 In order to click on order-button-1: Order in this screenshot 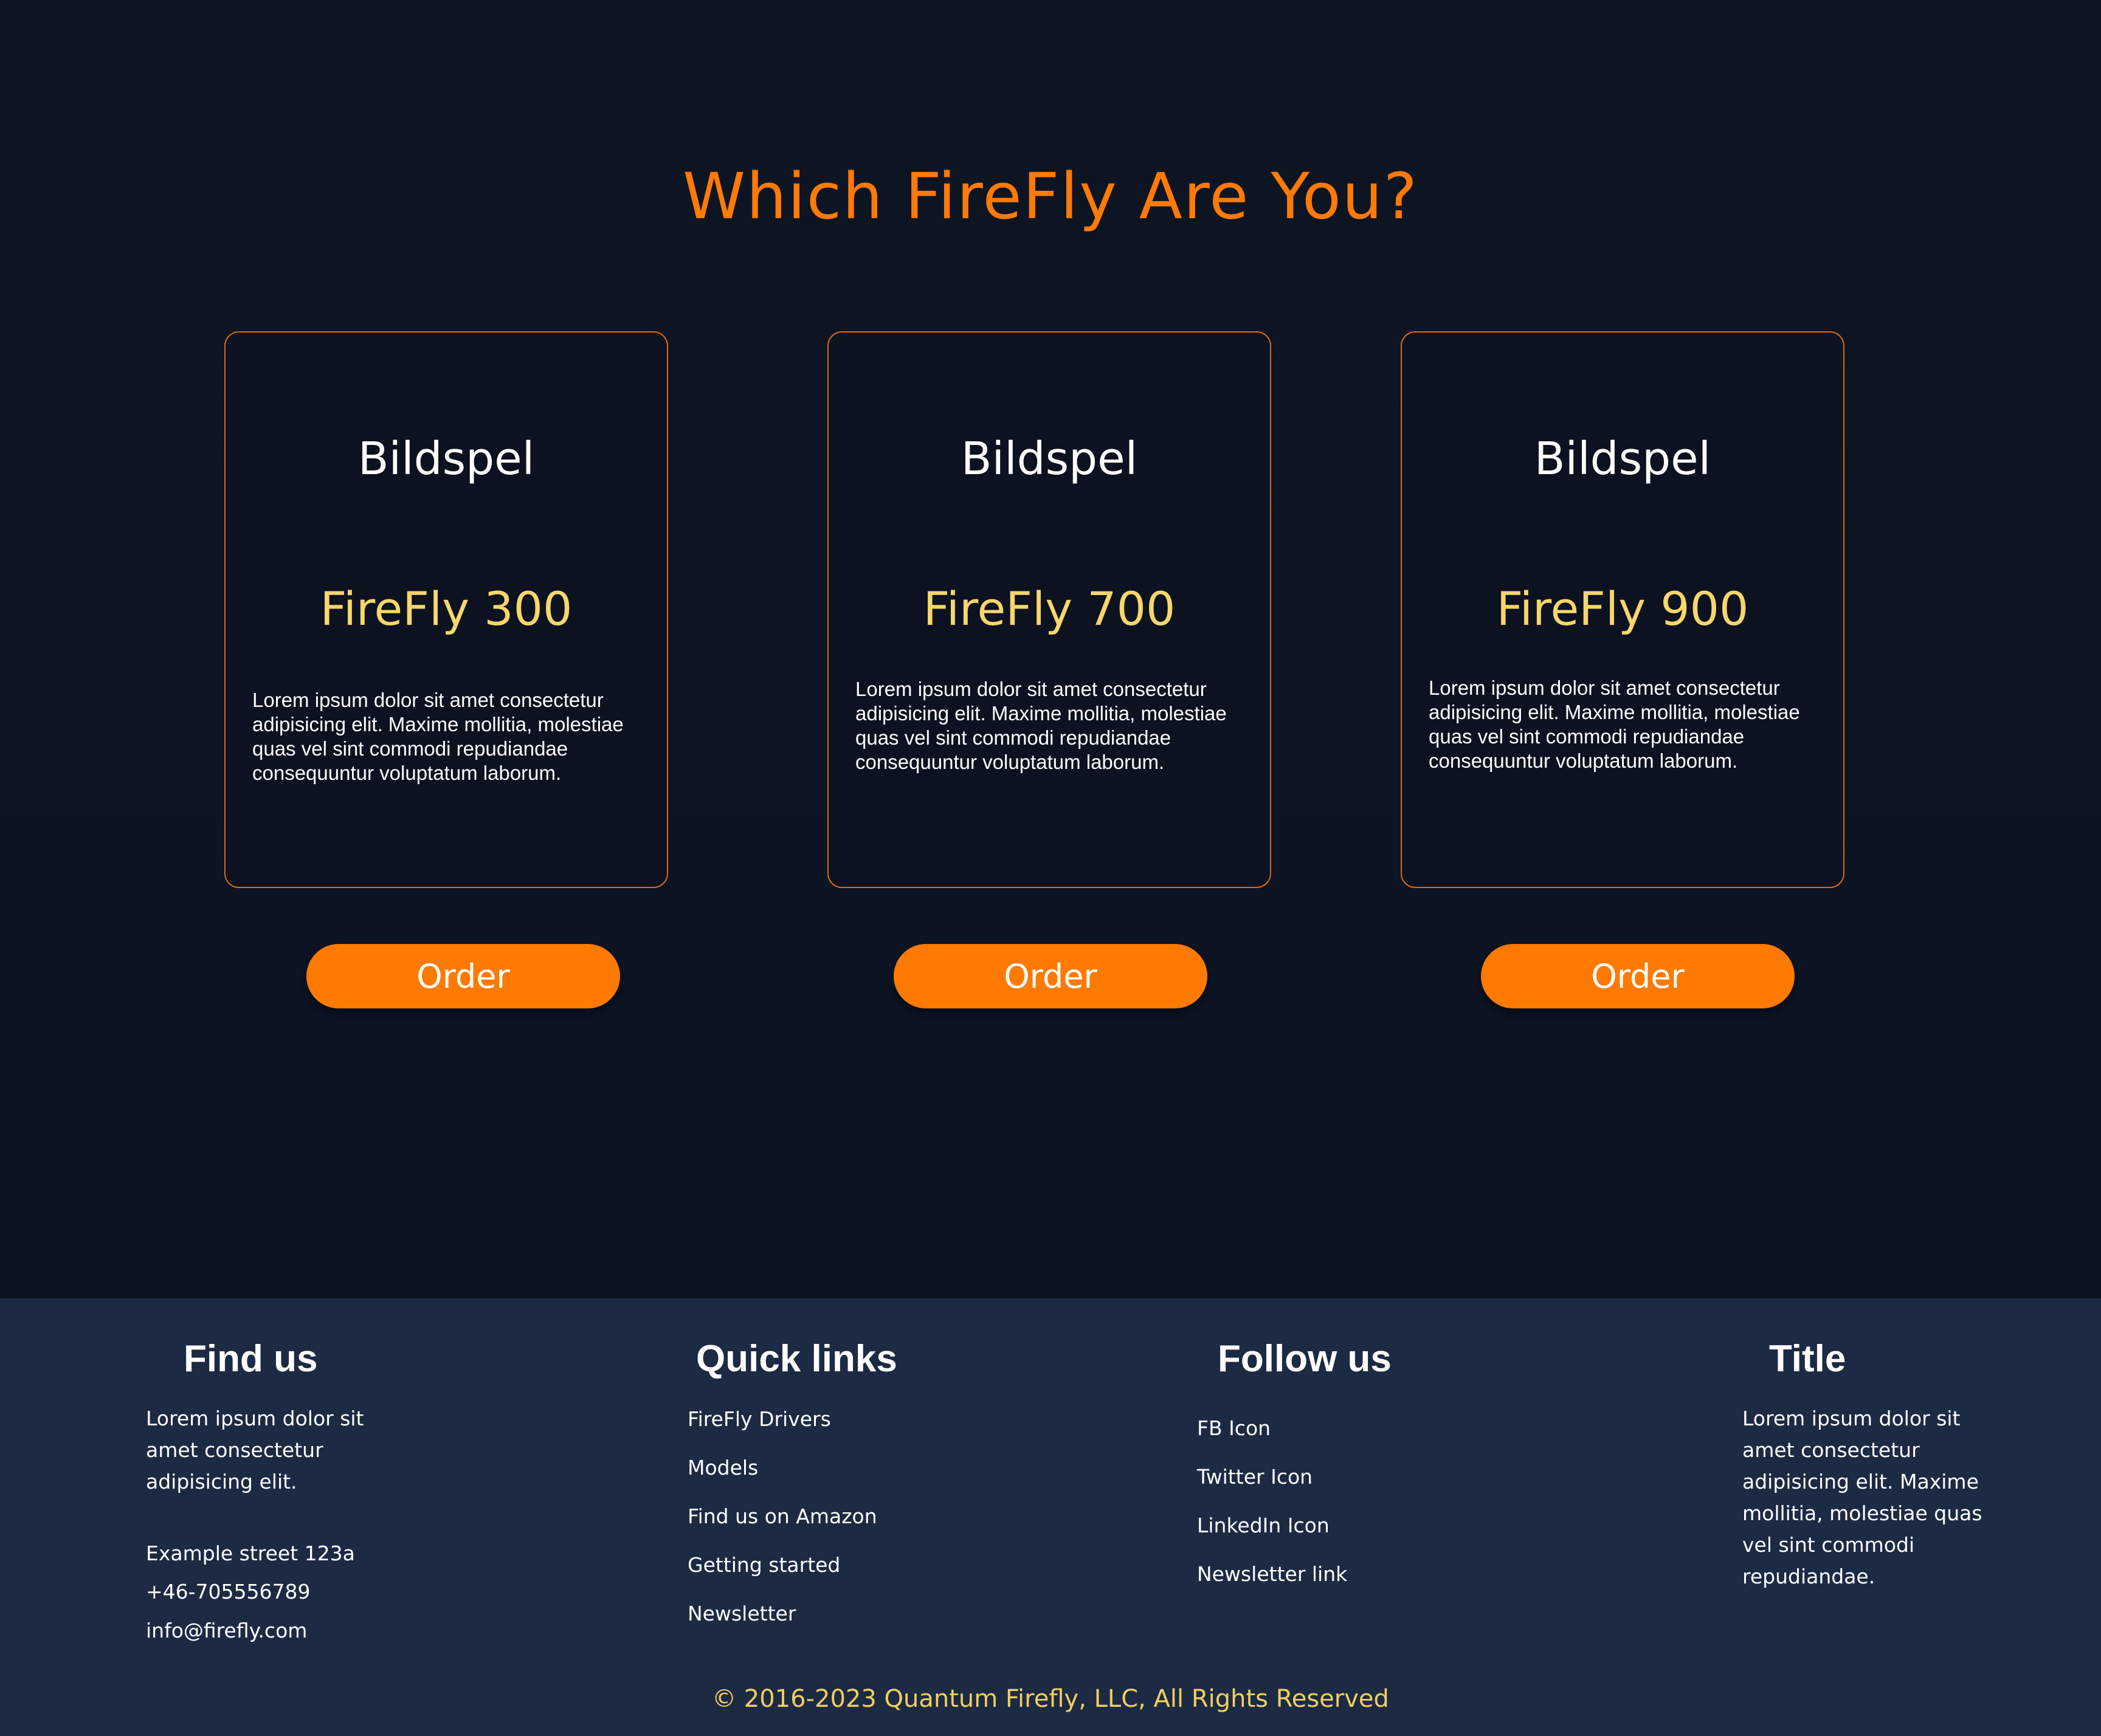, I will do `click(463, 976)`.